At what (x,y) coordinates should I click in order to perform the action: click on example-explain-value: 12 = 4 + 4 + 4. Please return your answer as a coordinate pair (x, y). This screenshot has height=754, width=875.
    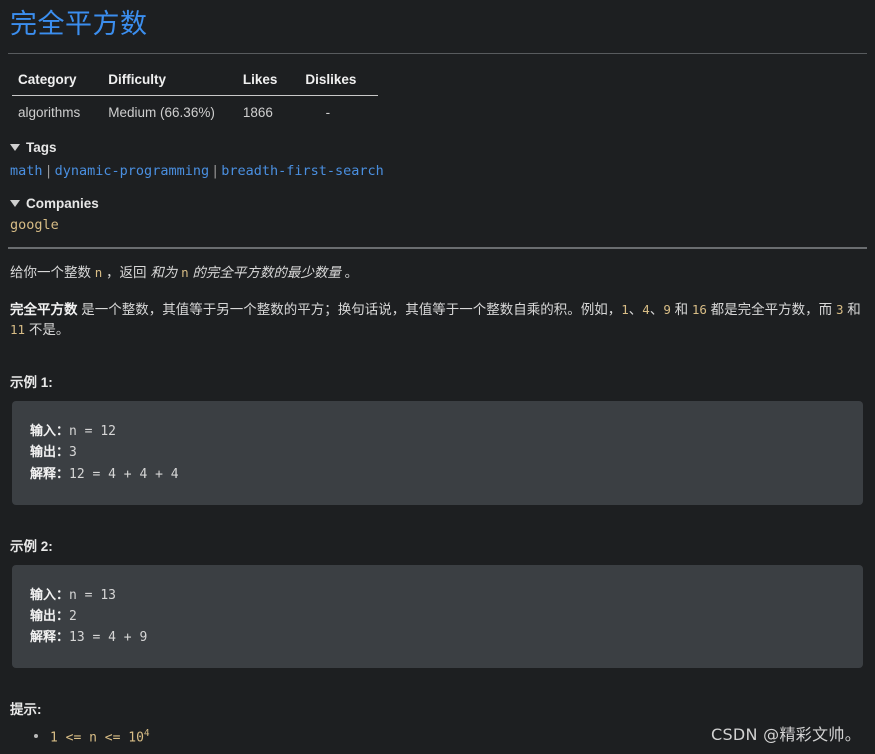
    Looking at the image, I should click on (124, 474).